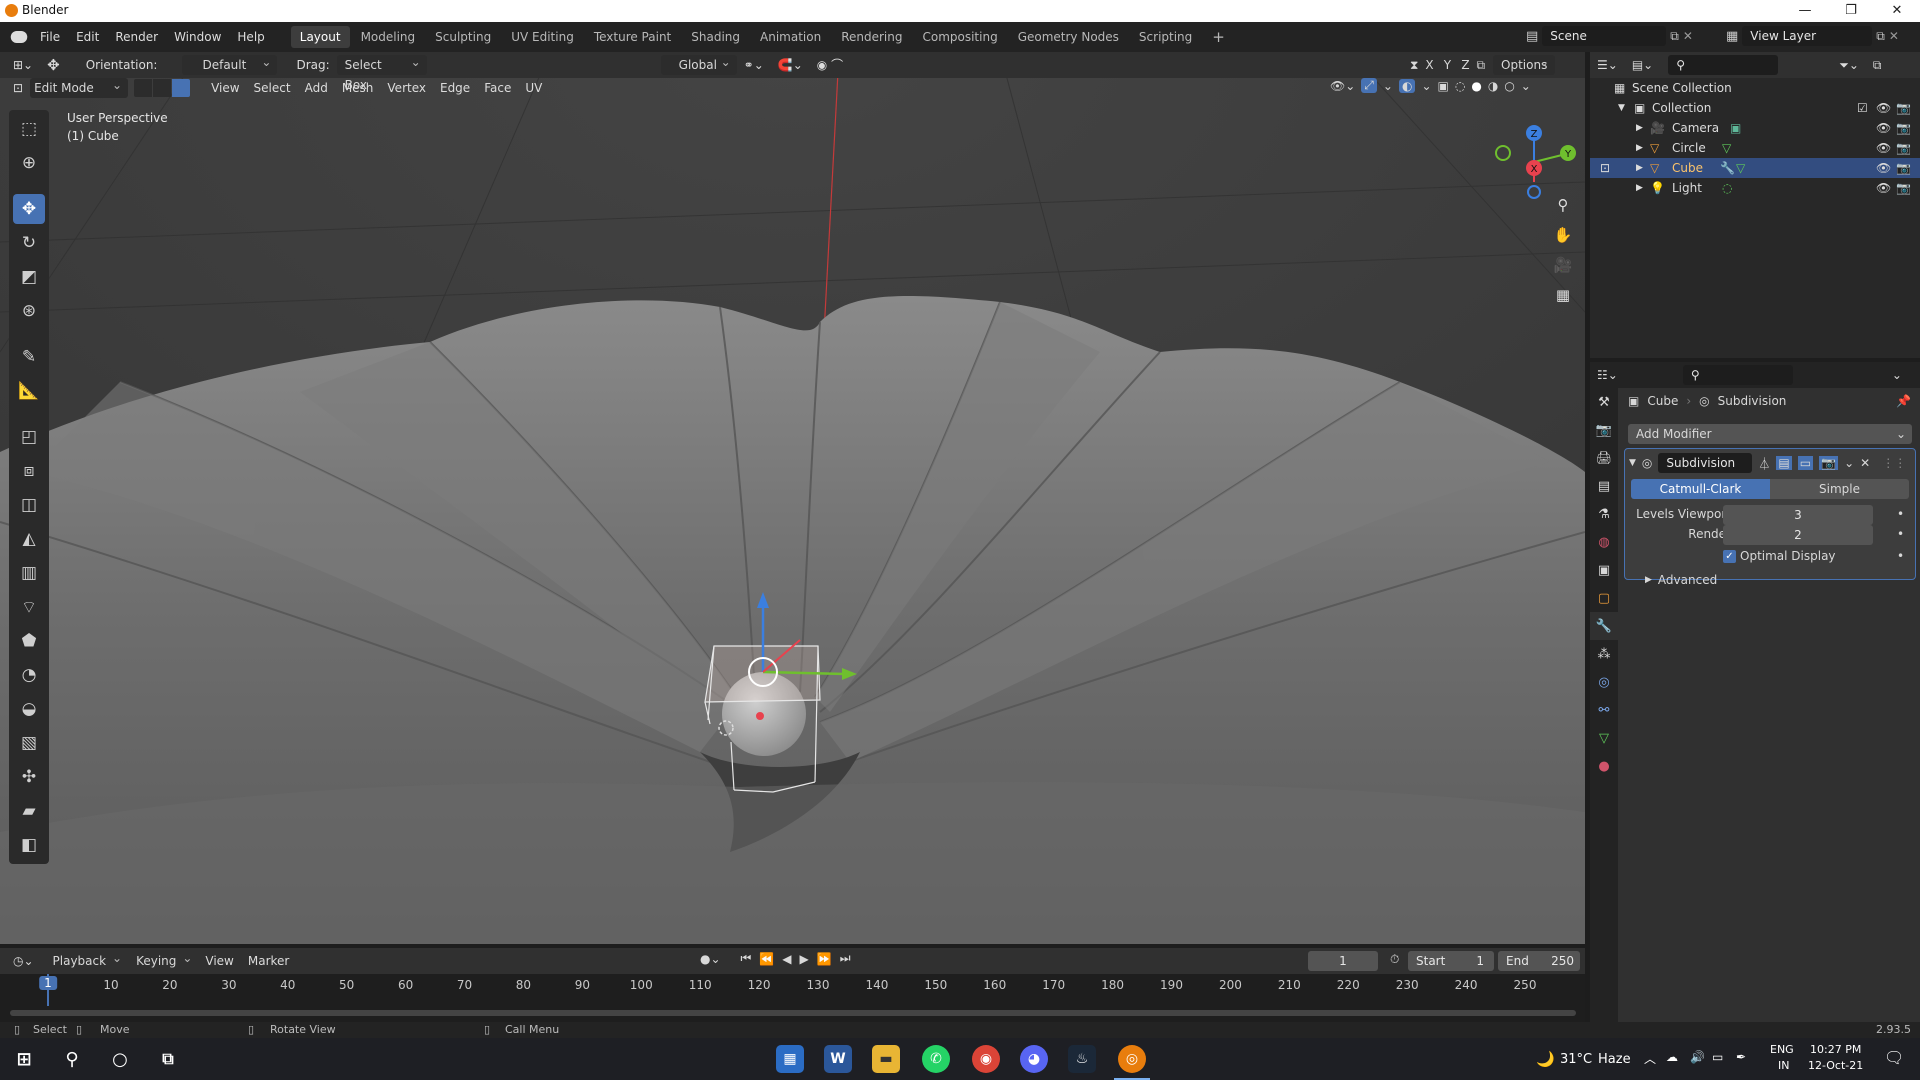 The width and height of the screenshot is (1920, 1080). What do you see at coordinates (1782, 1049) in the screenshot?
I see `language-top: ENG` at bounding box center [1782, 1049].